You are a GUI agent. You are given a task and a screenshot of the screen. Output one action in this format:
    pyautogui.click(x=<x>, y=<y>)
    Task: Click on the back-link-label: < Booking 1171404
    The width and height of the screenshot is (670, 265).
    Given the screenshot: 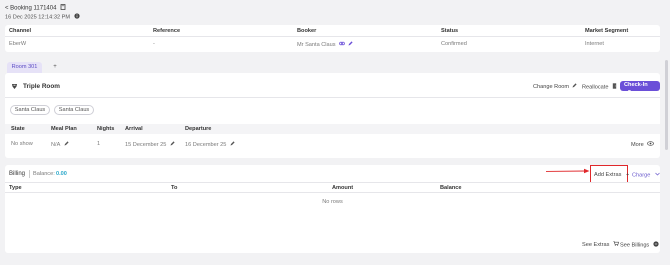 What is the action you would take?
    pyautogui.click(x=31, y=8)
    